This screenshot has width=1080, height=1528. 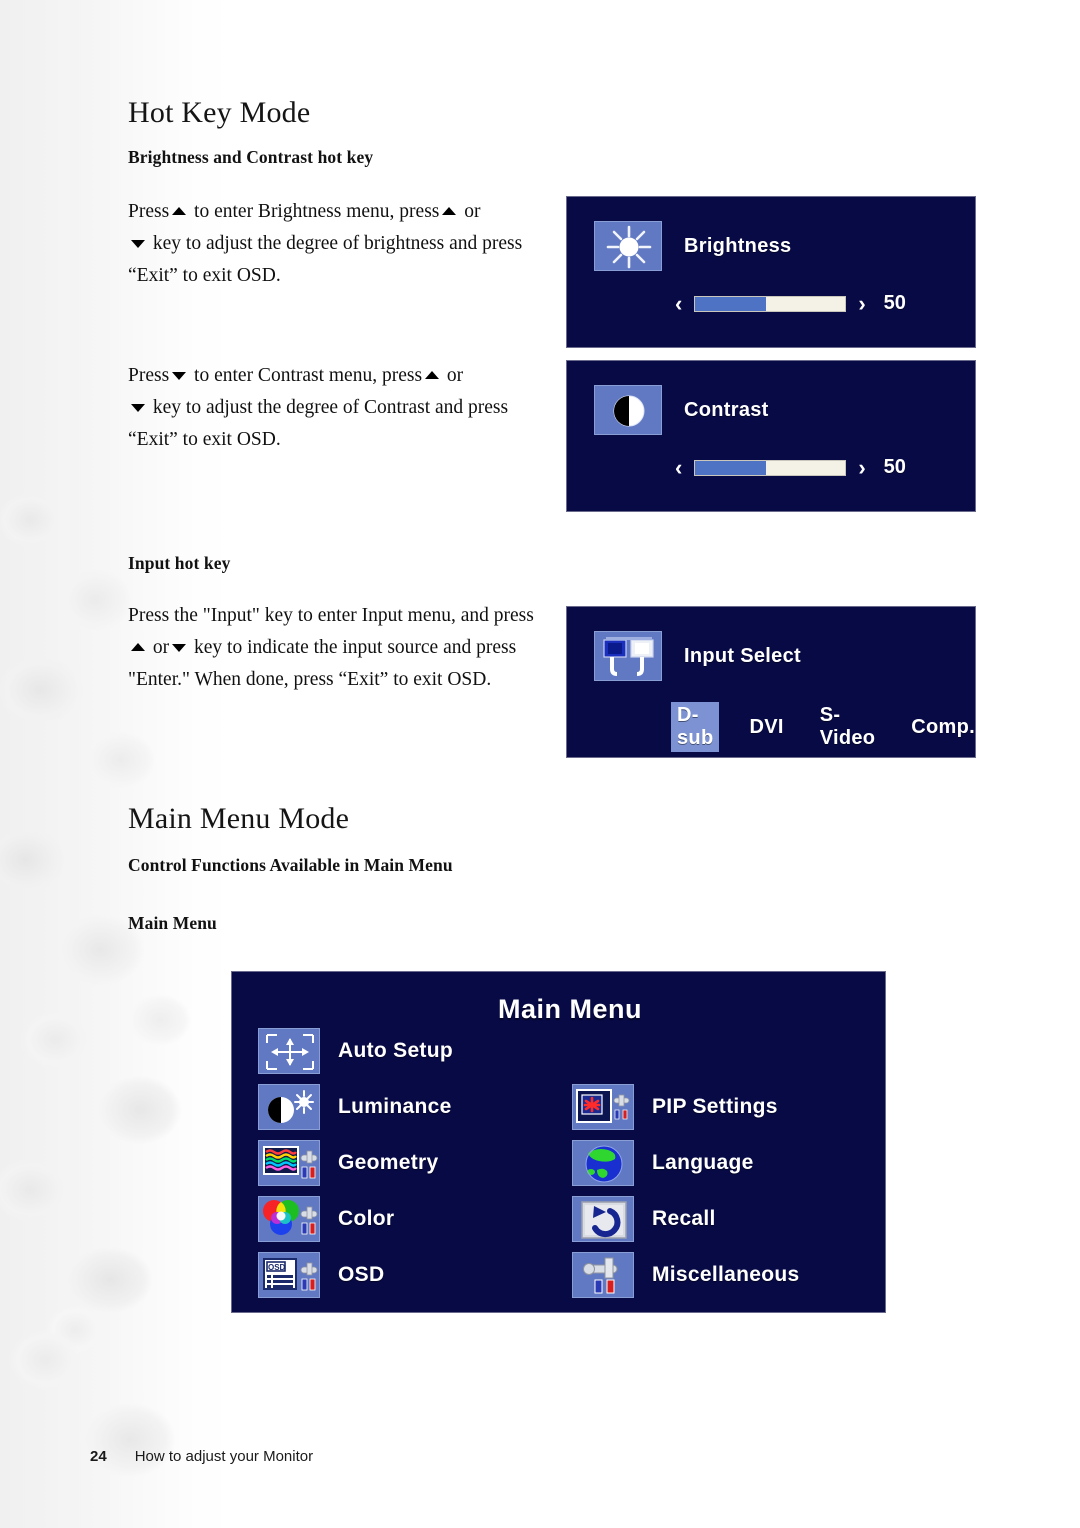 I want to click on input-source-options: D-sub DVI S-Video Comp., so click(x=823, y=727).